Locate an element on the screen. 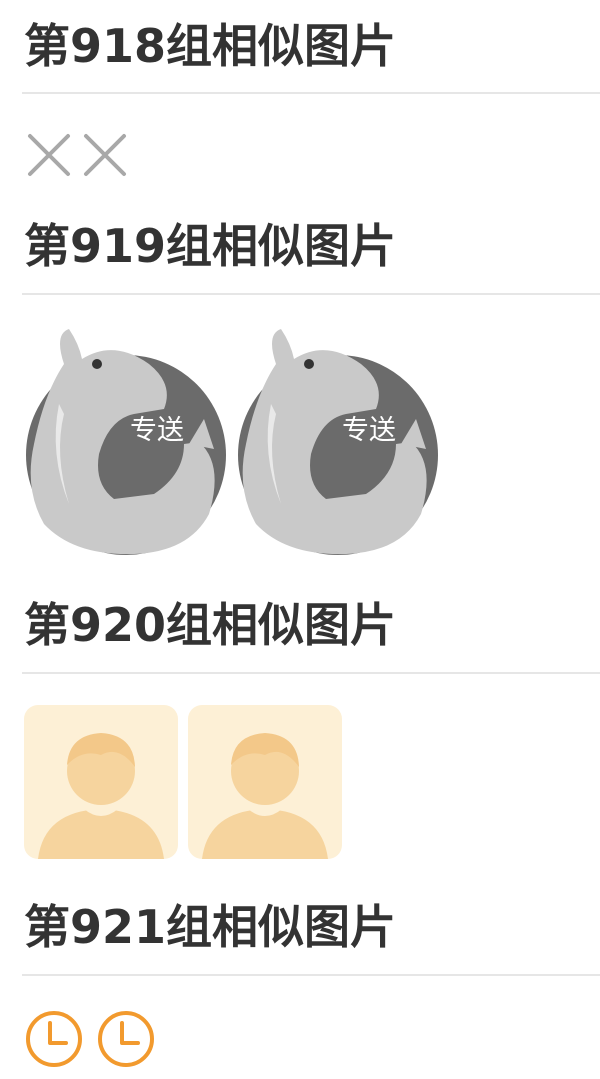 The height and width of the screenshot is (1079, 600). group-title: 第920组相似图片 is located at coordinates (210, 625).